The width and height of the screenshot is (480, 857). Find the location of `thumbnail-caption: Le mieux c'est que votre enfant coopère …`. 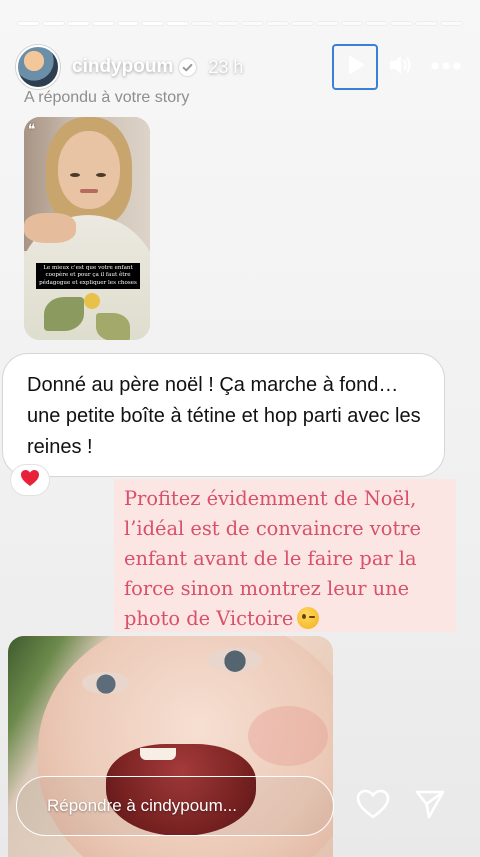

thumbnail-caption: Le mieux c'est que votre enfant coopère … is located at coordinates (88, 276).